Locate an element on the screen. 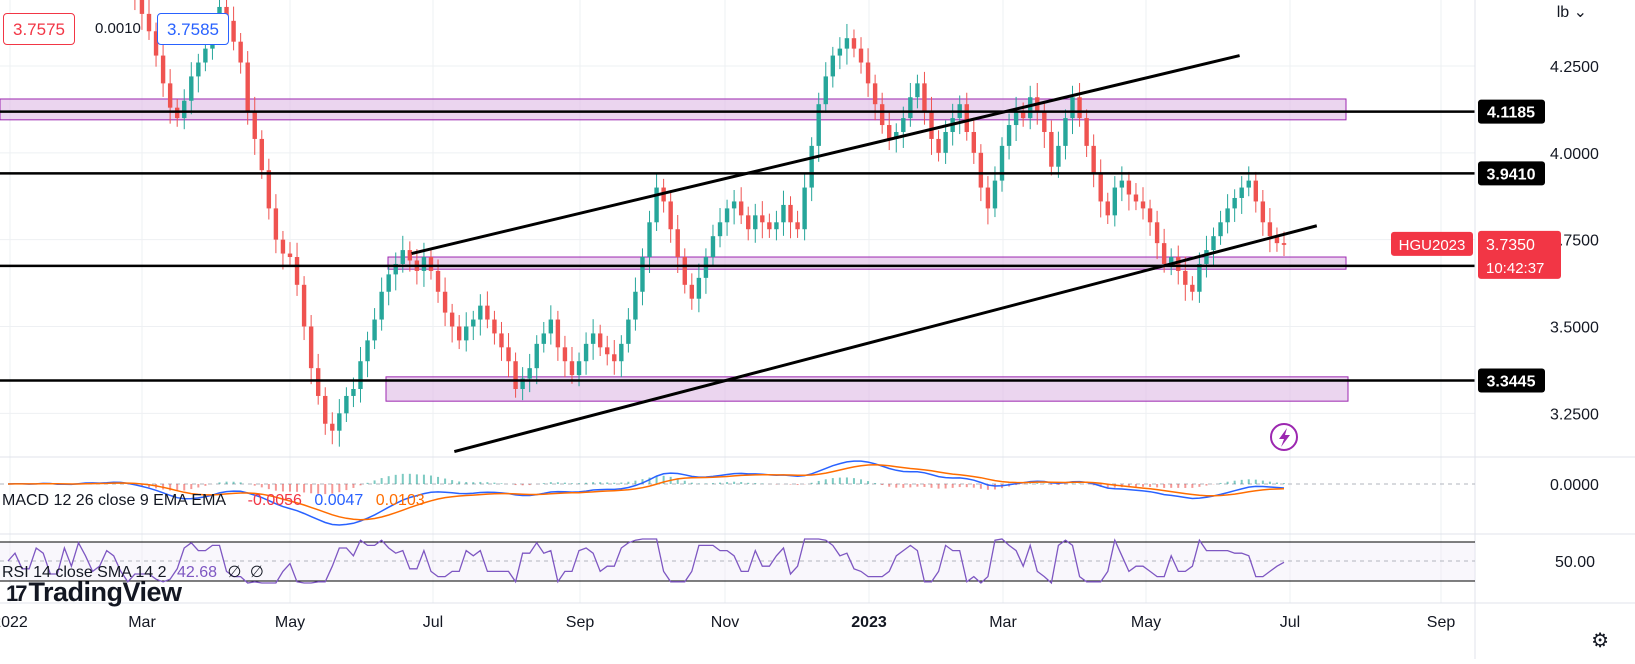 Image resolution: width=1635 pixels, height=664 pixels. rsi-y-tick: 50.00 is located at coordinates (1575, 562).